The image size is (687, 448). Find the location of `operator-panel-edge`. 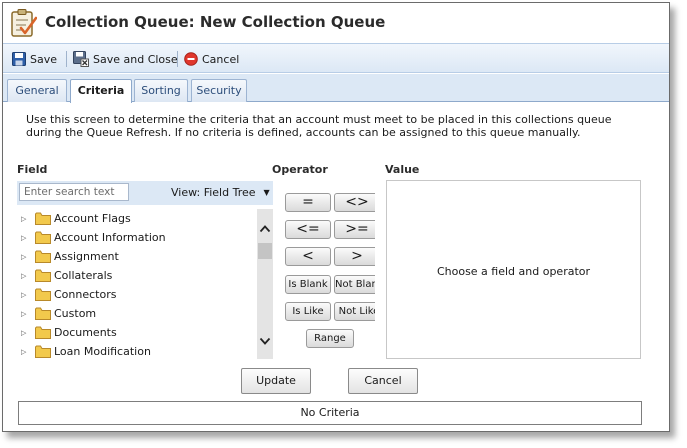

operator-panel-edge is located at coordinates (380, 257).